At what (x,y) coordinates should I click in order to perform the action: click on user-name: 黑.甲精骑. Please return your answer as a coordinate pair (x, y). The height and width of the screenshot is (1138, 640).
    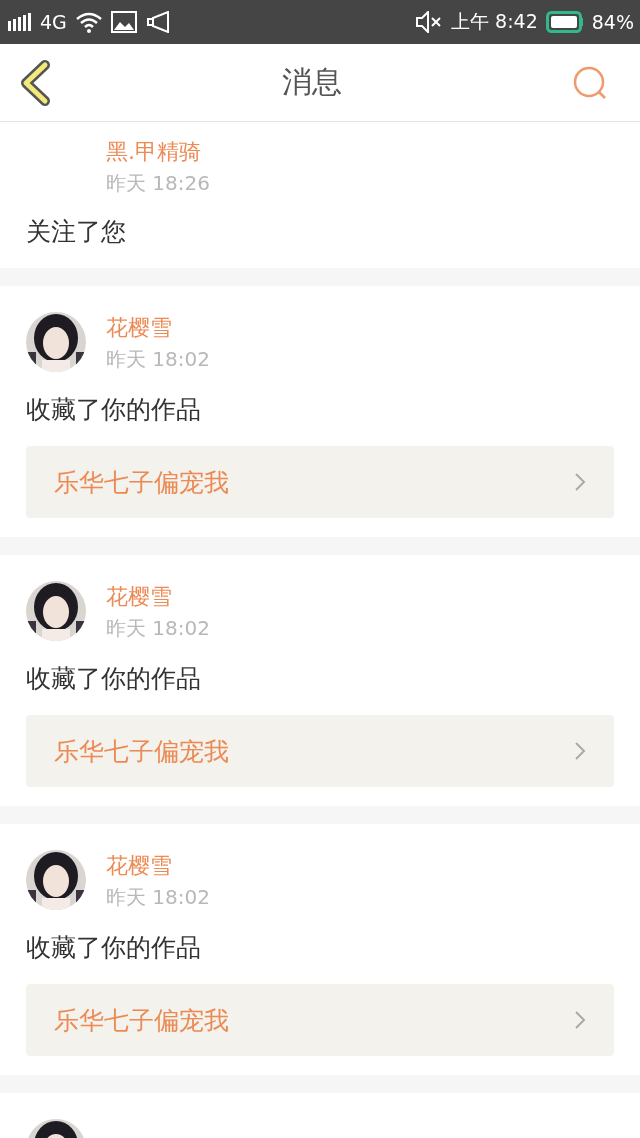
    Looking at the image, I should click on (153, 152).